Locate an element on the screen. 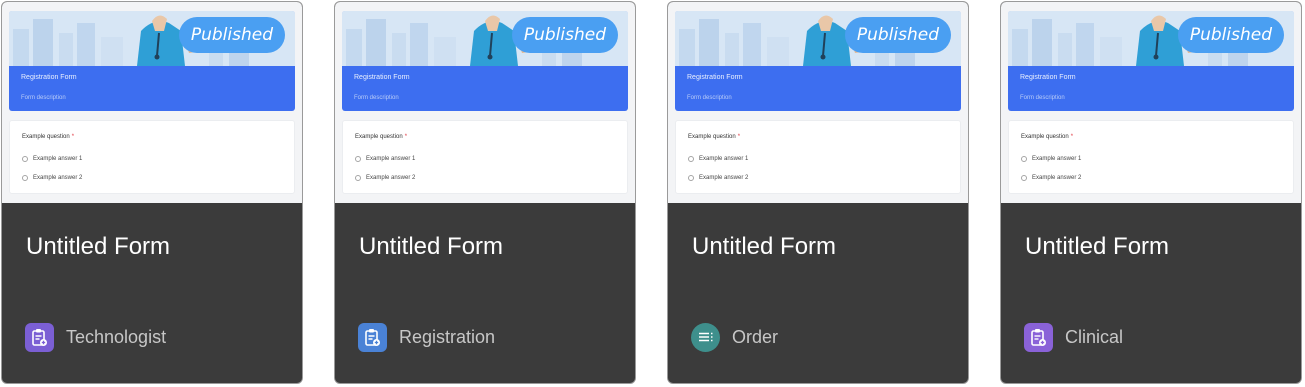 This screenshot has height=387, width=1305. card-footer: Order is located at coordinates (734, 337).